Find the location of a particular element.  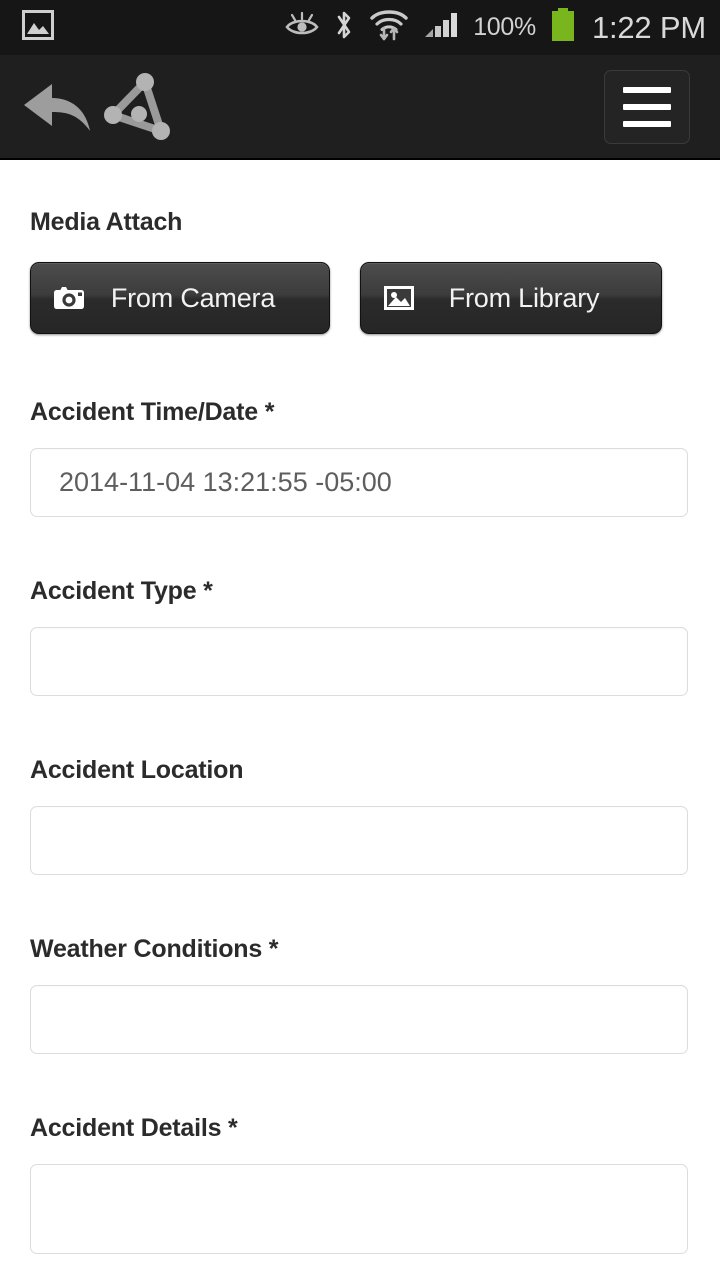

field-accident-type: Accident Type * is located at coordinates (360, 636).